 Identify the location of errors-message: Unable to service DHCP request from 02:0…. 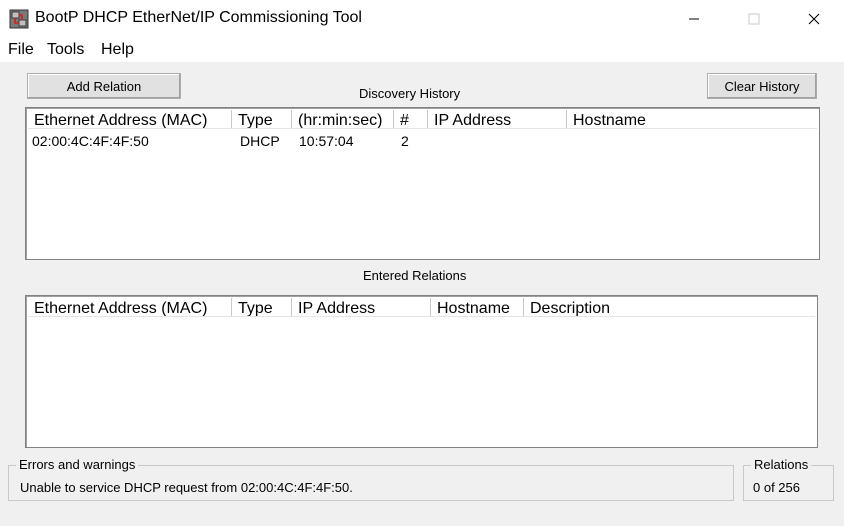
(186, 487).